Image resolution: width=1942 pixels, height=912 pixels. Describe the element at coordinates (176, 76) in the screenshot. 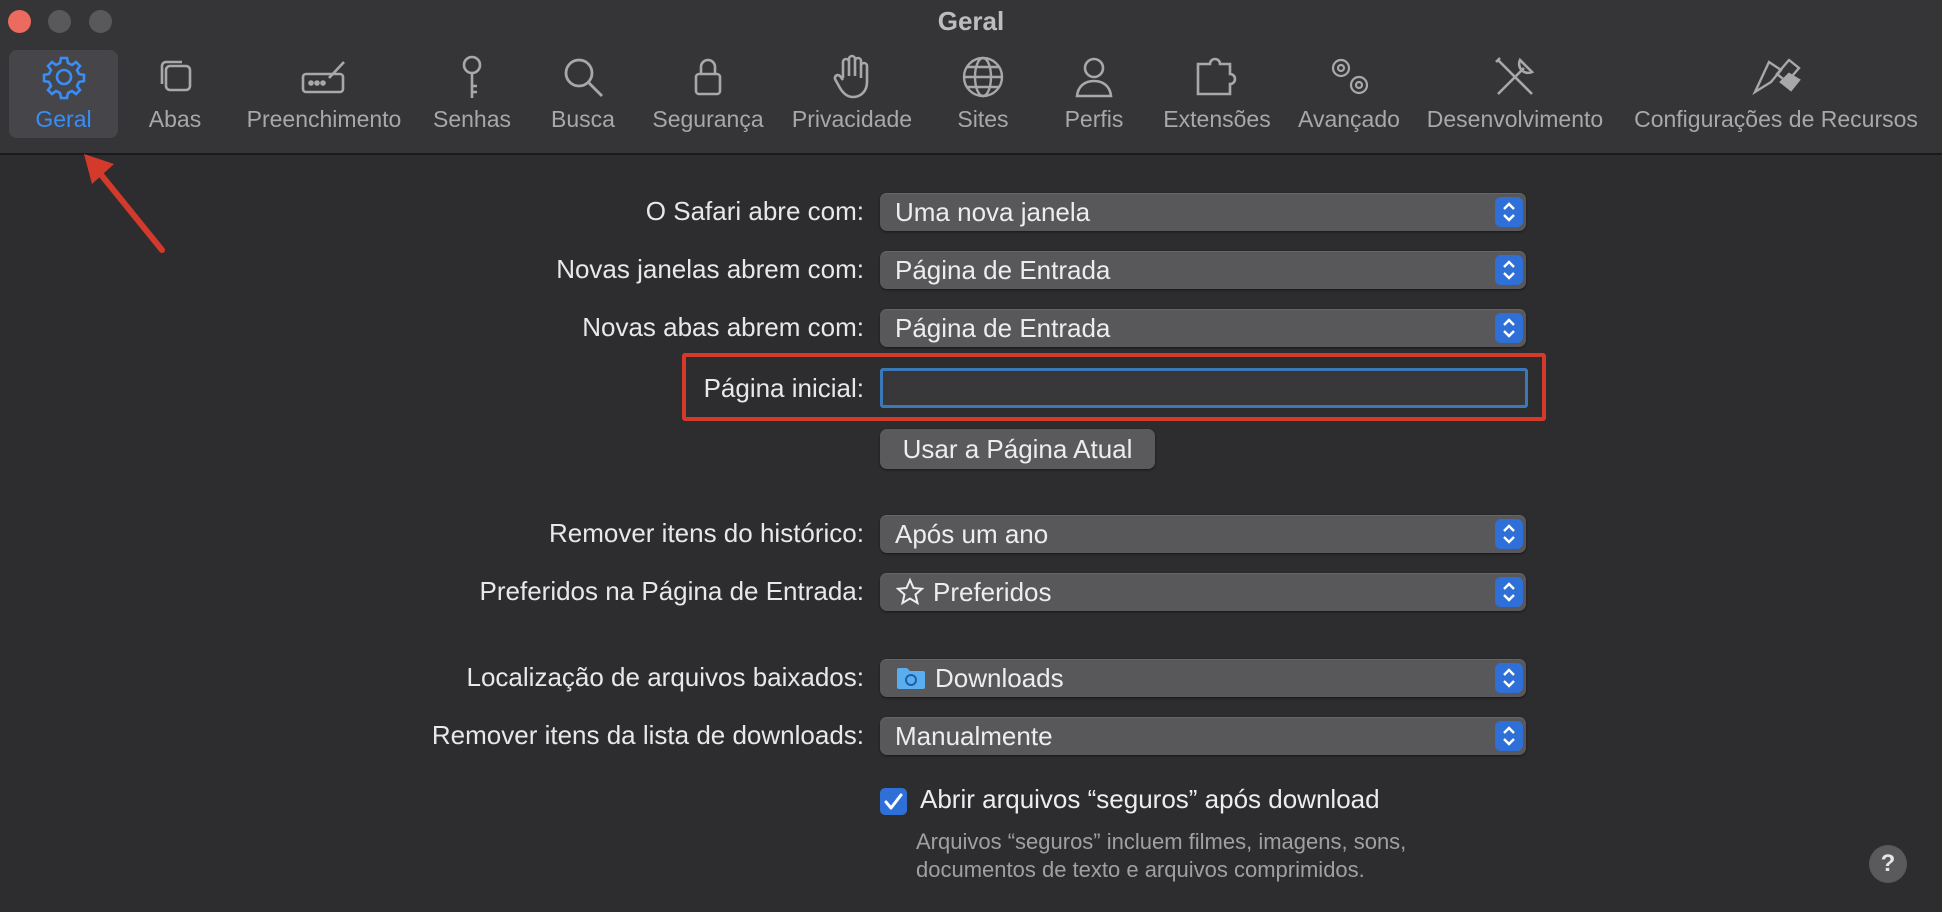

I see `tabs-icon` at that location.